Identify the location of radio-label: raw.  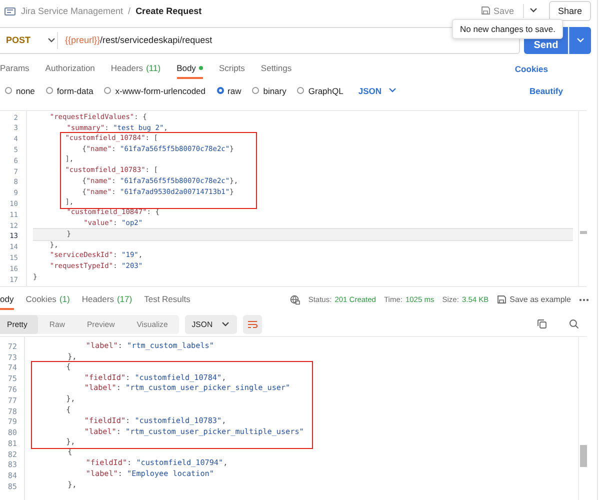
(235, 91).